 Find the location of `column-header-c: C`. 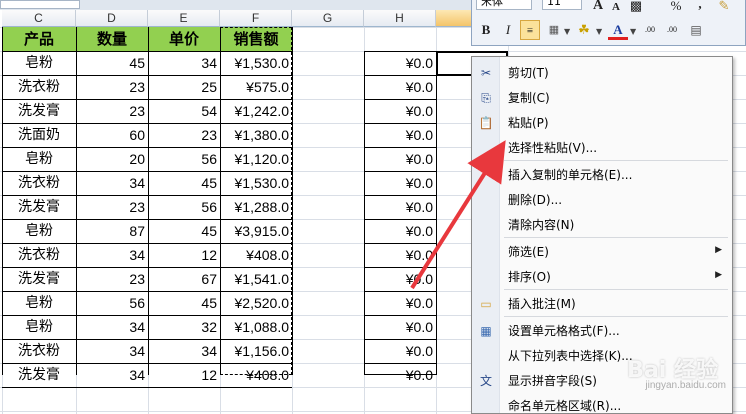

column-header-c: C is located at coordinates (39, 18).